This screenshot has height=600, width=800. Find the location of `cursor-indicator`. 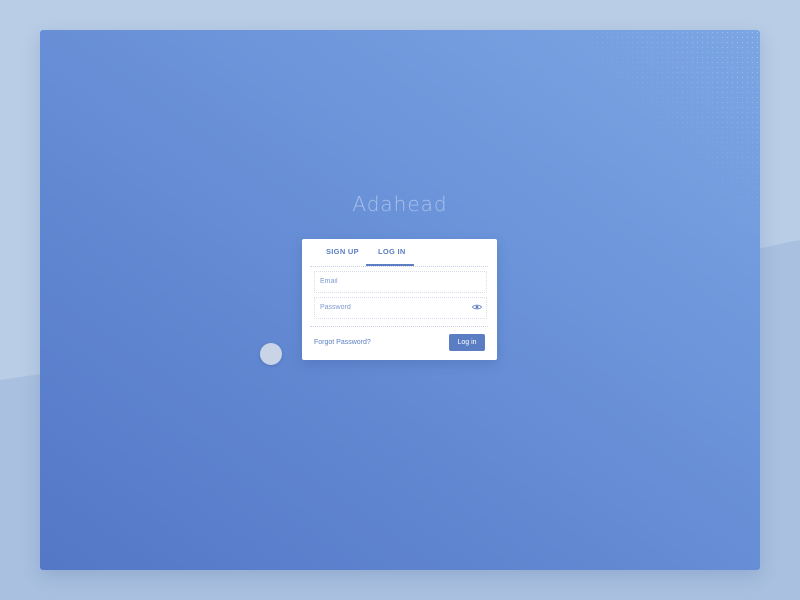

cursor-indicator is located at coordinates (271, 354).